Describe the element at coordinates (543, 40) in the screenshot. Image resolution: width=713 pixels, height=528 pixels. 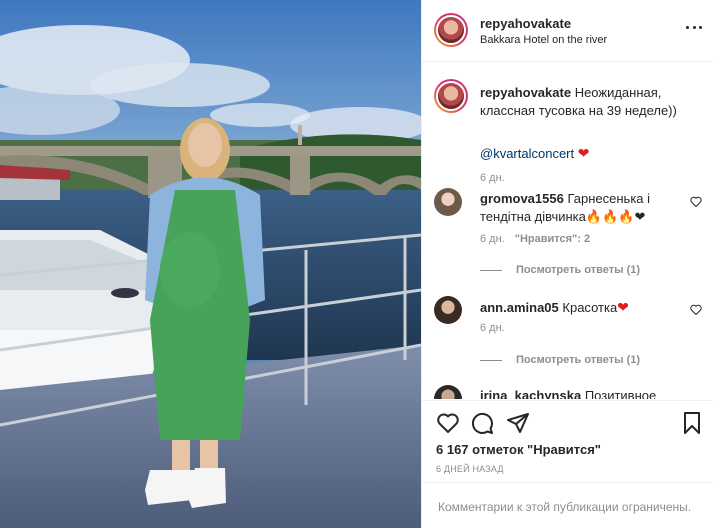
I see `post-location: Bakkara Hotel on the river` at that location.